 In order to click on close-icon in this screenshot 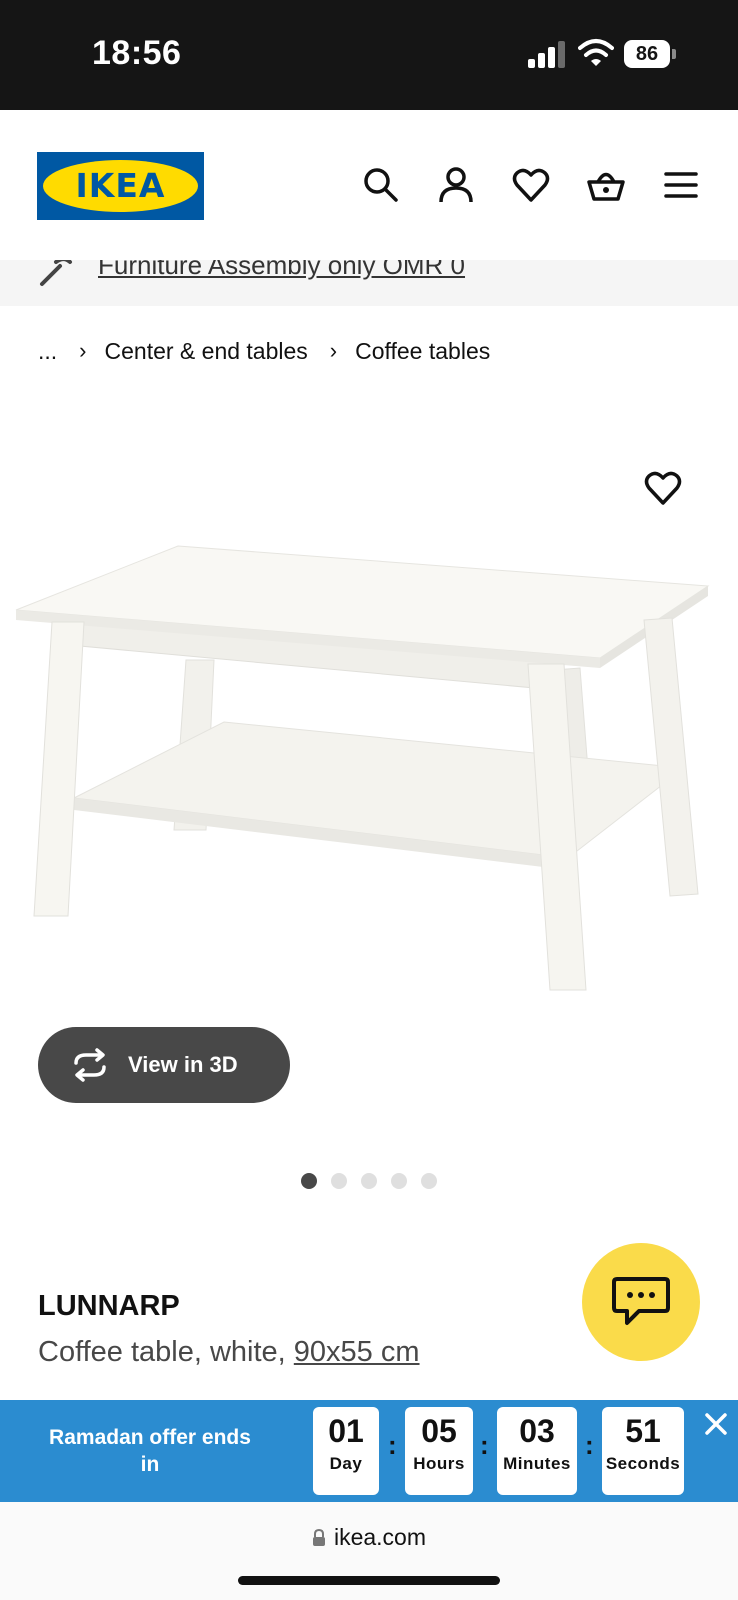, I will do `click(716, 1424)`.